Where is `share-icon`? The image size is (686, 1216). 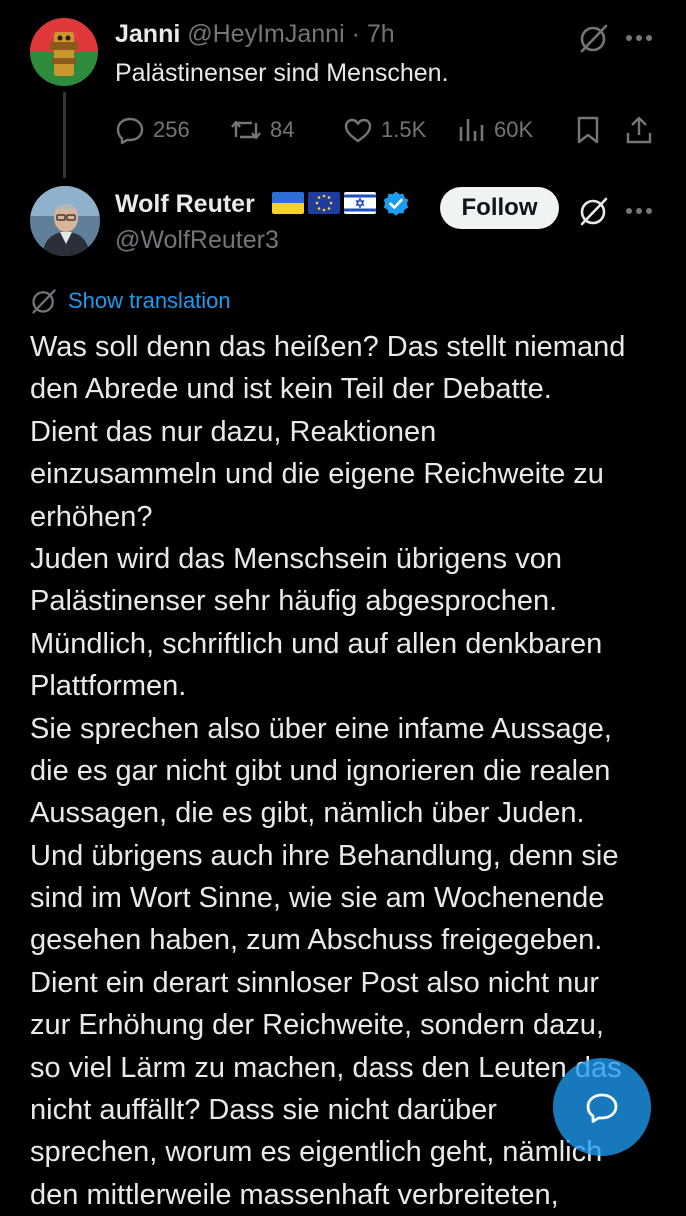 share-icon is located at coordinates (639, 130).